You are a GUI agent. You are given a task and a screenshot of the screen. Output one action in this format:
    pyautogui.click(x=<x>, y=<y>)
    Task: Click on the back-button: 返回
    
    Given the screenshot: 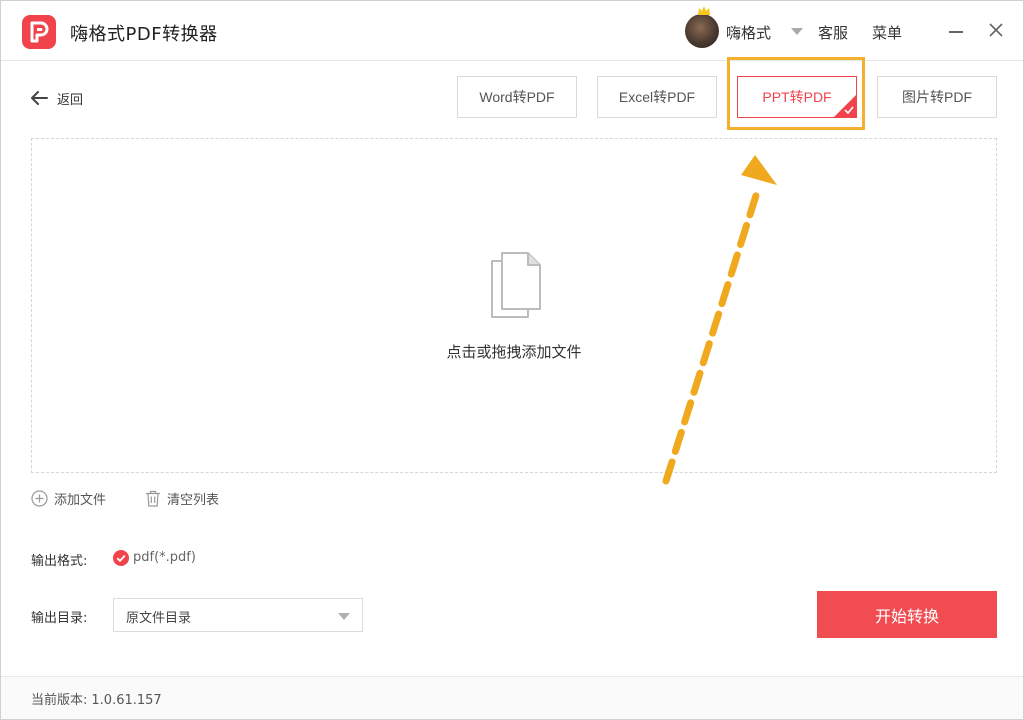 What is the action you would take?
    pyautogui.click(x=56, y=98)
    